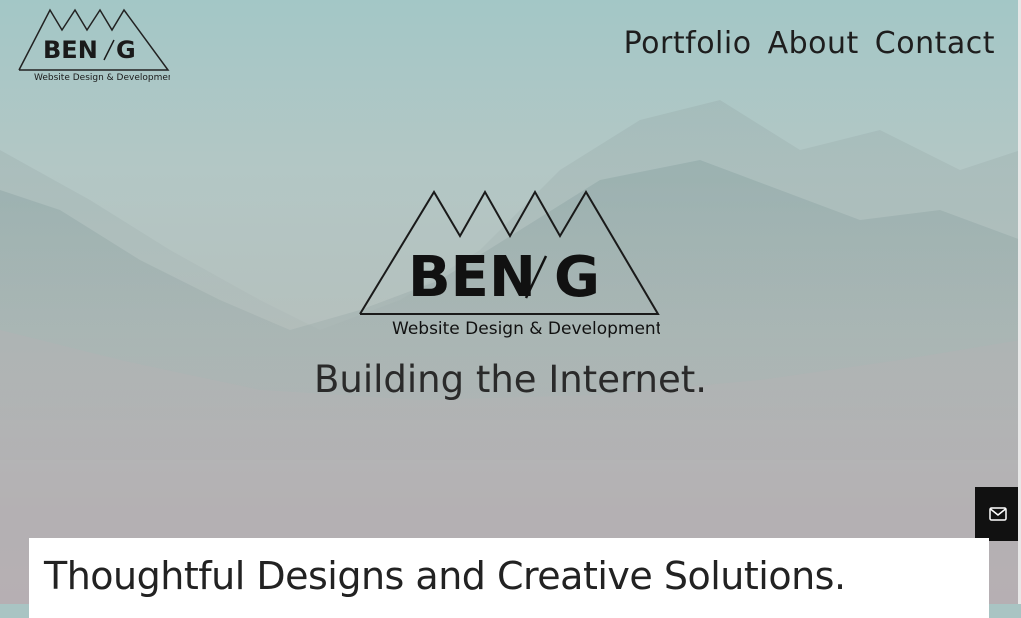 The width and height of the screenshot is (1021, 618). What do you see at coordinates (813, 43) in the screenshot?
I see `nav-about: About` at bounding box center [813, 43].